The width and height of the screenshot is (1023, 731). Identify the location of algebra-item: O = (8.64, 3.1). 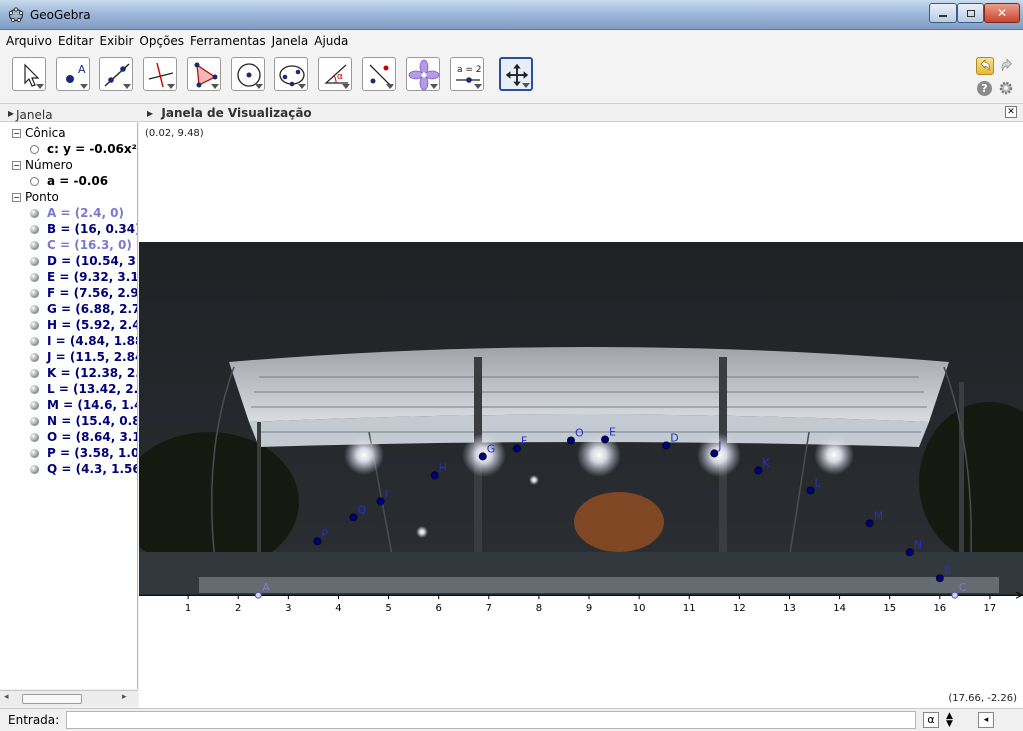
(83, 437).